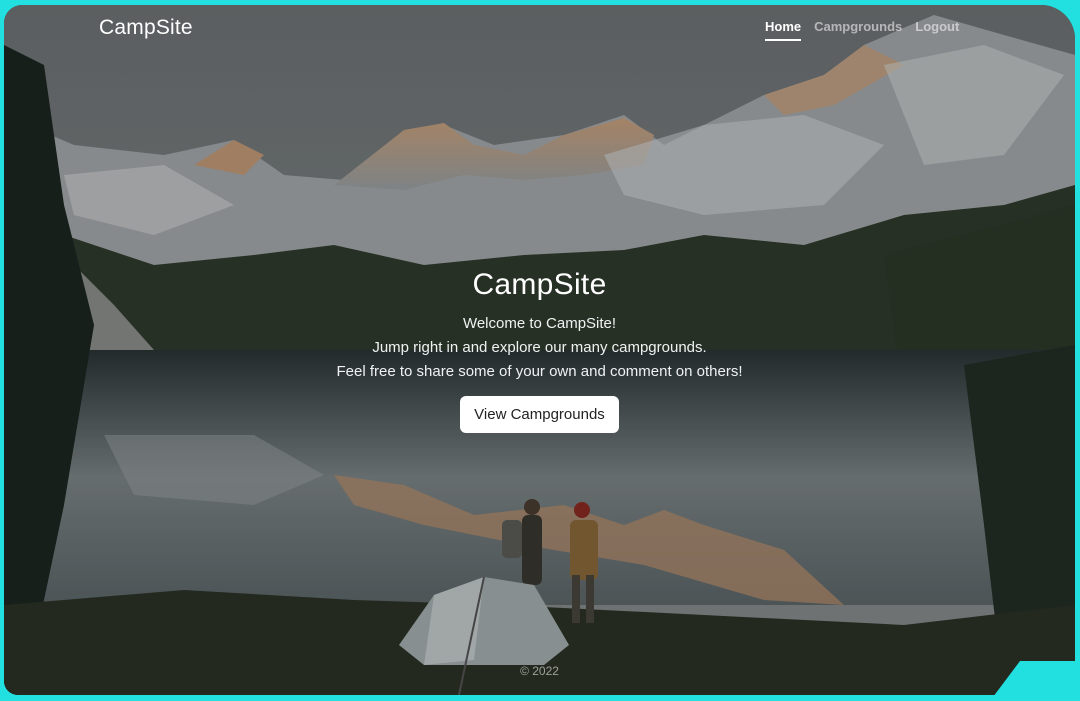 The image size is (1080, 701). What do you see at coordinates (539, 414) in the screenshot?
I see `view-campgrounds-button: View Campgrounds` at bounding box center [539, 414].